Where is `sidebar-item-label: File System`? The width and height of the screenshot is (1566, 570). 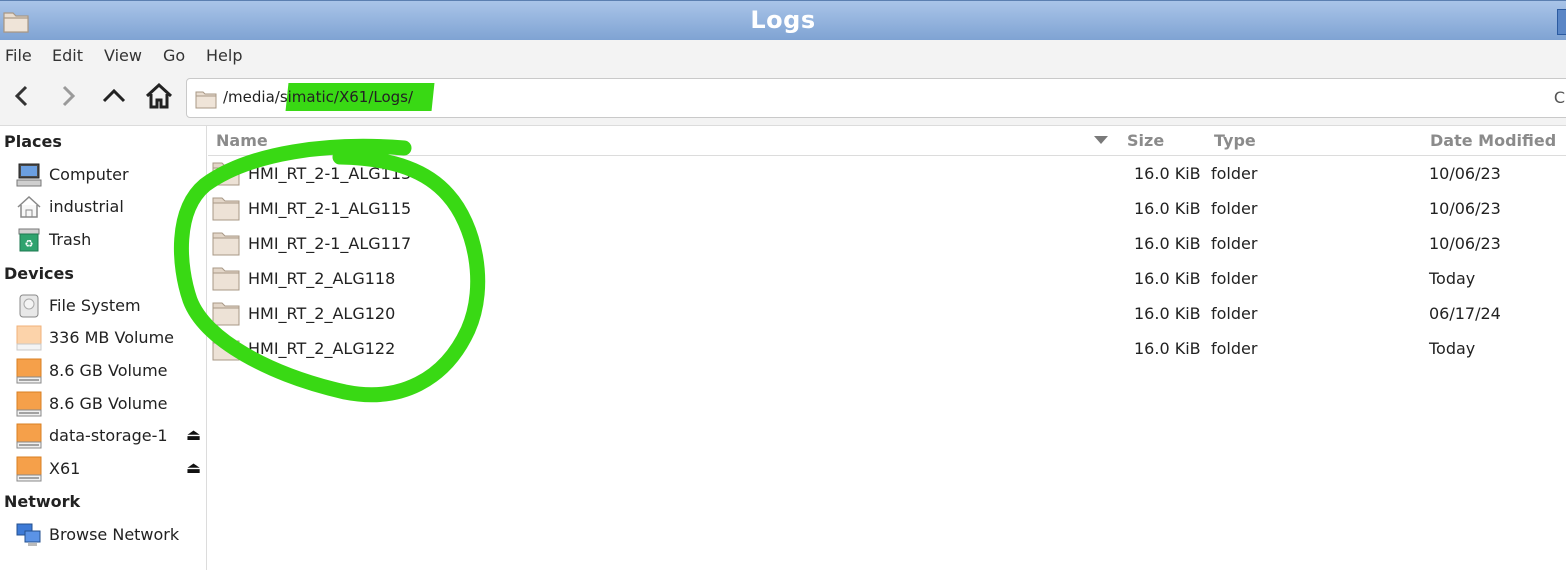
sidebar-item-label: File System is located at coordinates (95, 305).